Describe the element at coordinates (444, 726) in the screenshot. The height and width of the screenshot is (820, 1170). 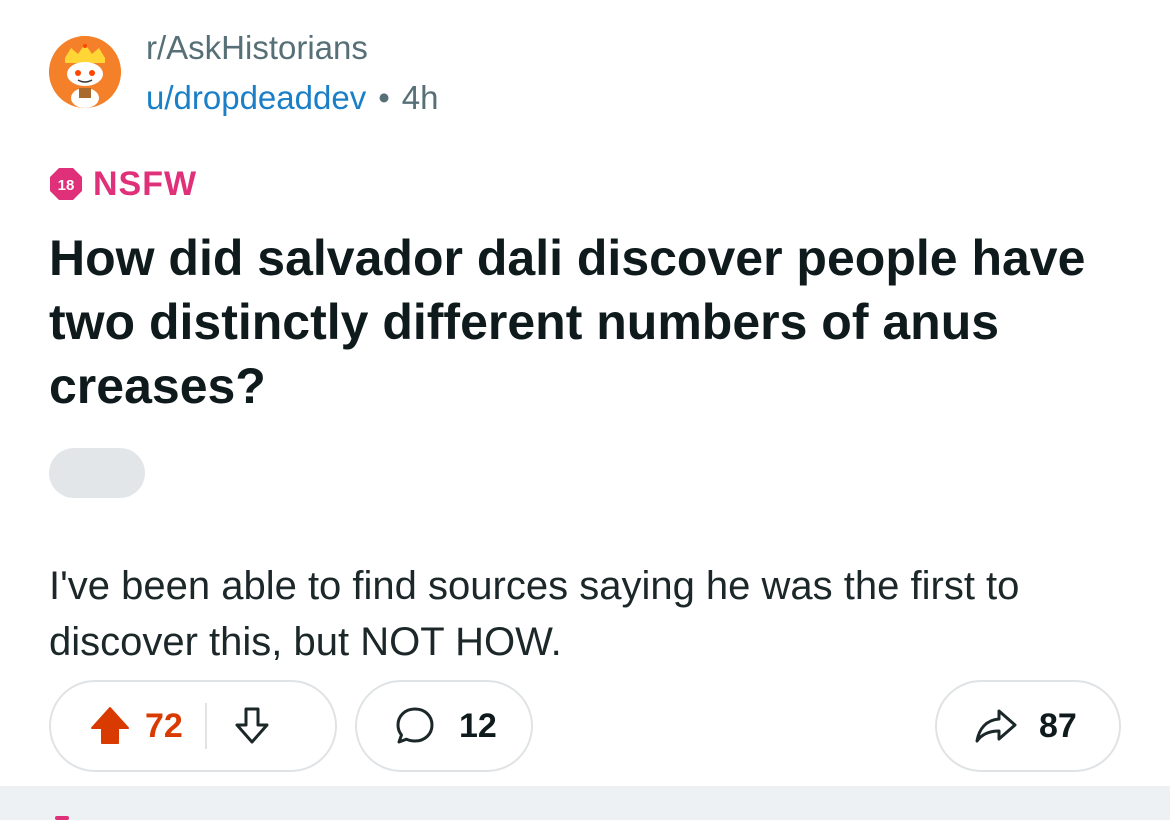
I see `comments-button: 12` at that location.